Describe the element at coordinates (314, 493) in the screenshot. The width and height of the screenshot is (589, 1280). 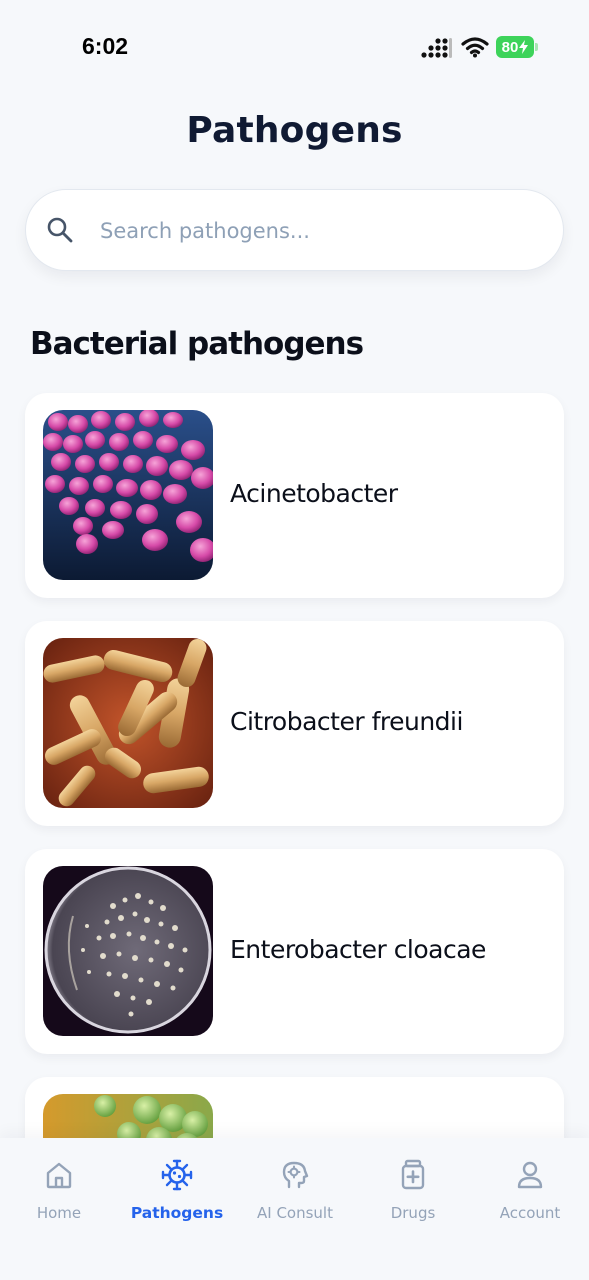
I see `pathogen-name: Acinetobacter` at that location.